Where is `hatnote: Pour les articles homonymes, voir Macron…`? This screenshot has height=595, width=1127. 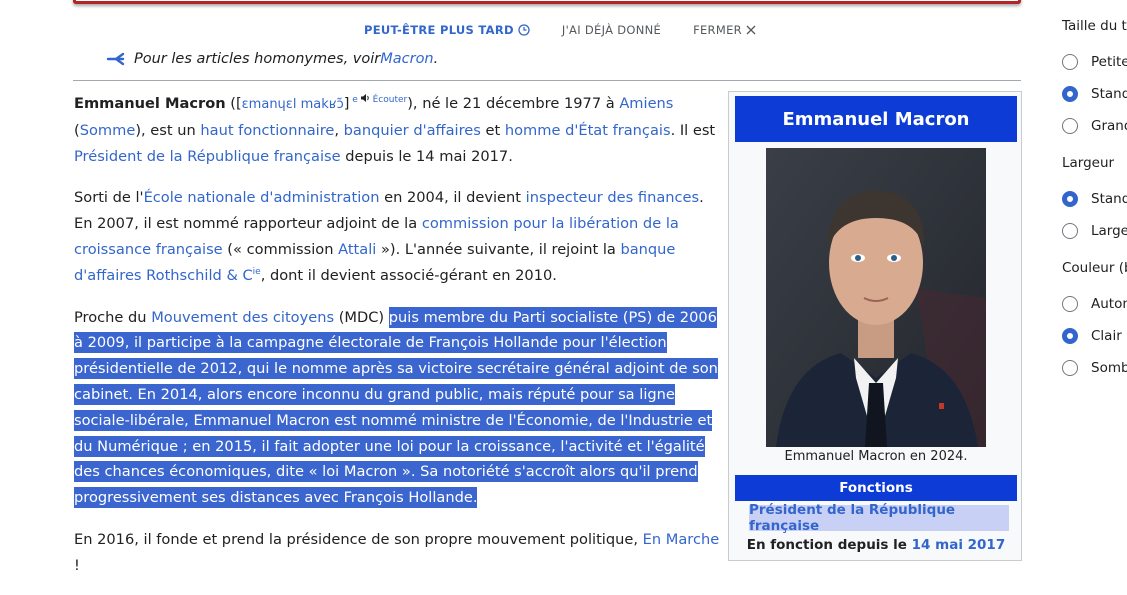
hatnote: Pour les articles homonymes, voir Macron… is located at coordinates (272, 59).